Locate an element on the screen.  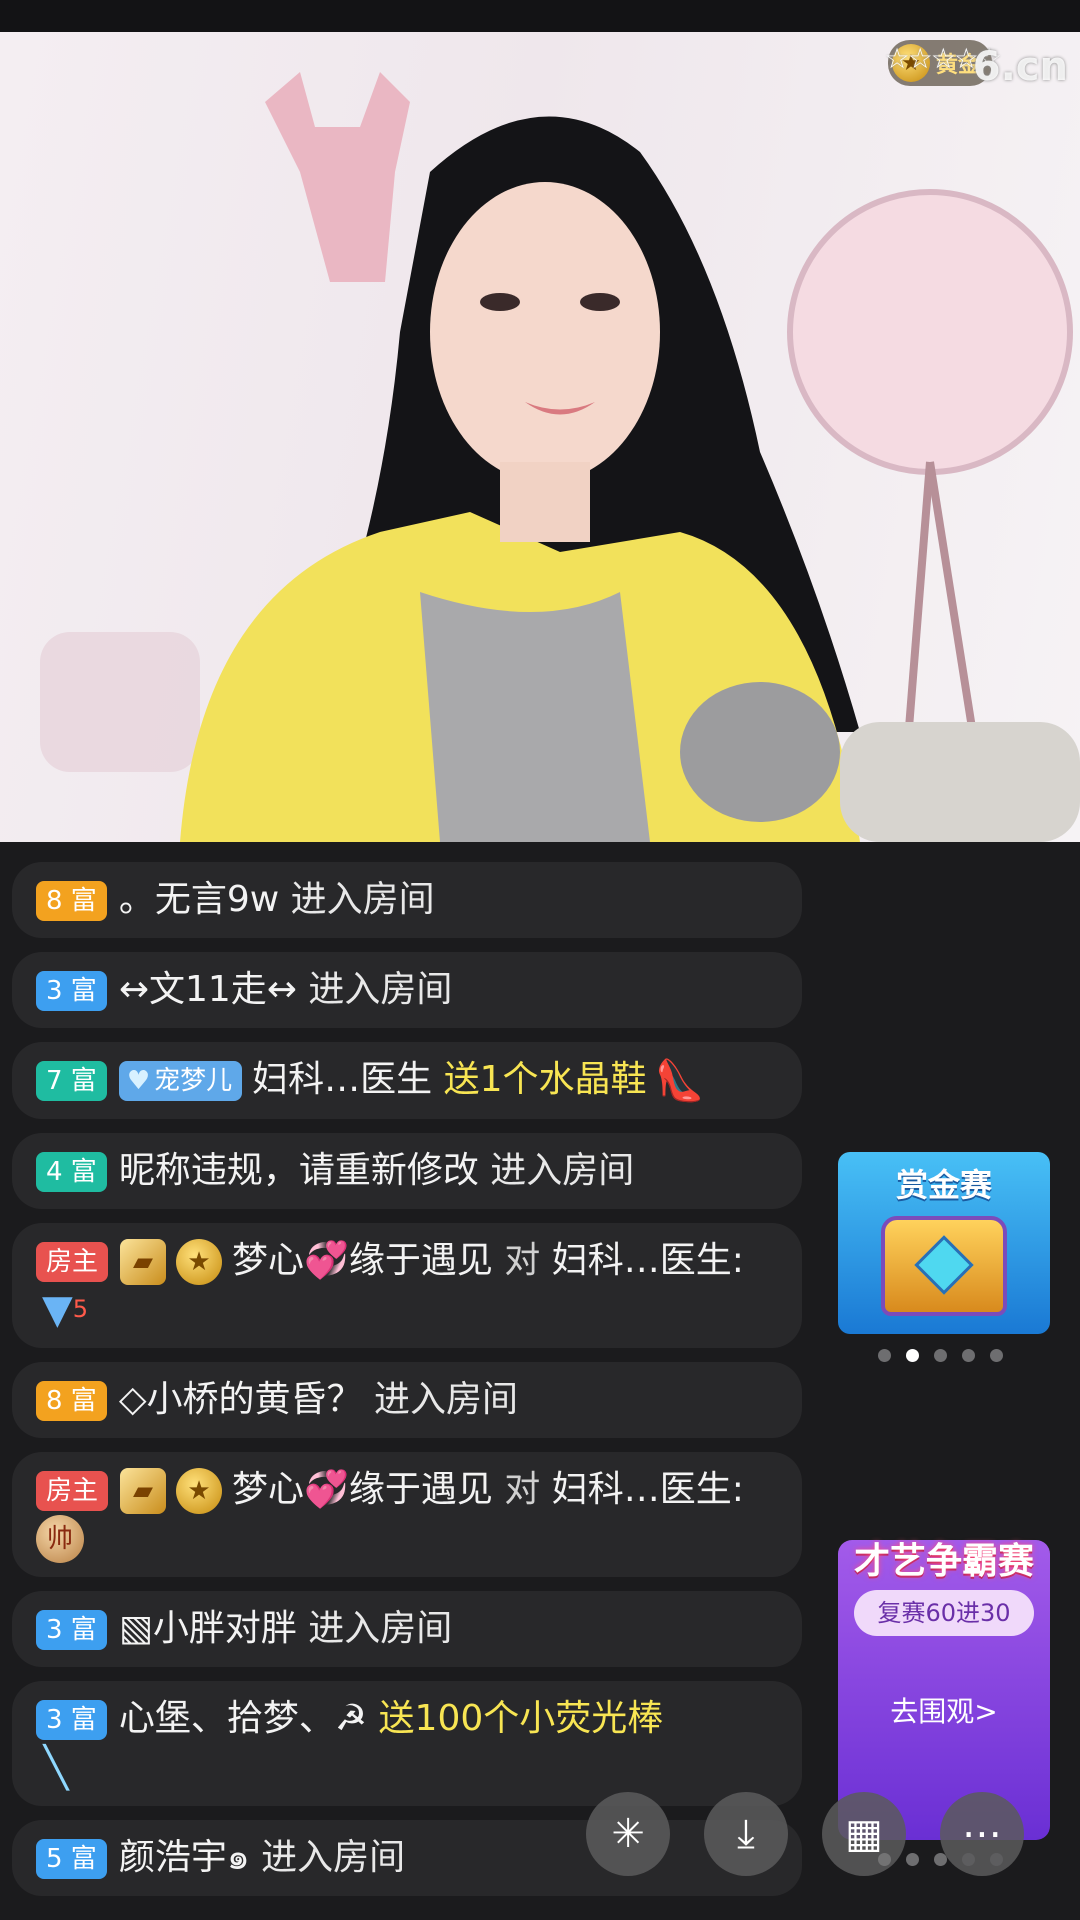
chat-username: 颜浩宇๑ is located at coordinates (184, 1857).